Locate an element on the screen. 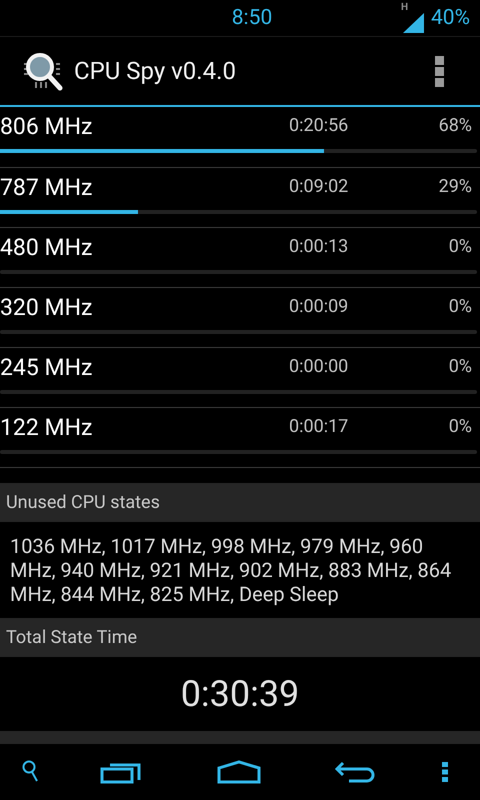  magnifier-chip-icon is located at coordinates (43, 71).